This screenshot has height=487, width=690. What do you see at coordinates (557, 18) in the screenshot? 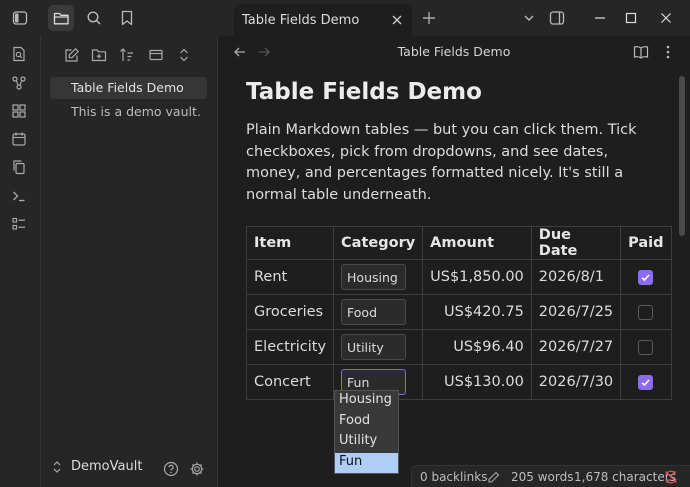
I see `right-sidebar-toggle-icon` at bounding box center [557, 18].